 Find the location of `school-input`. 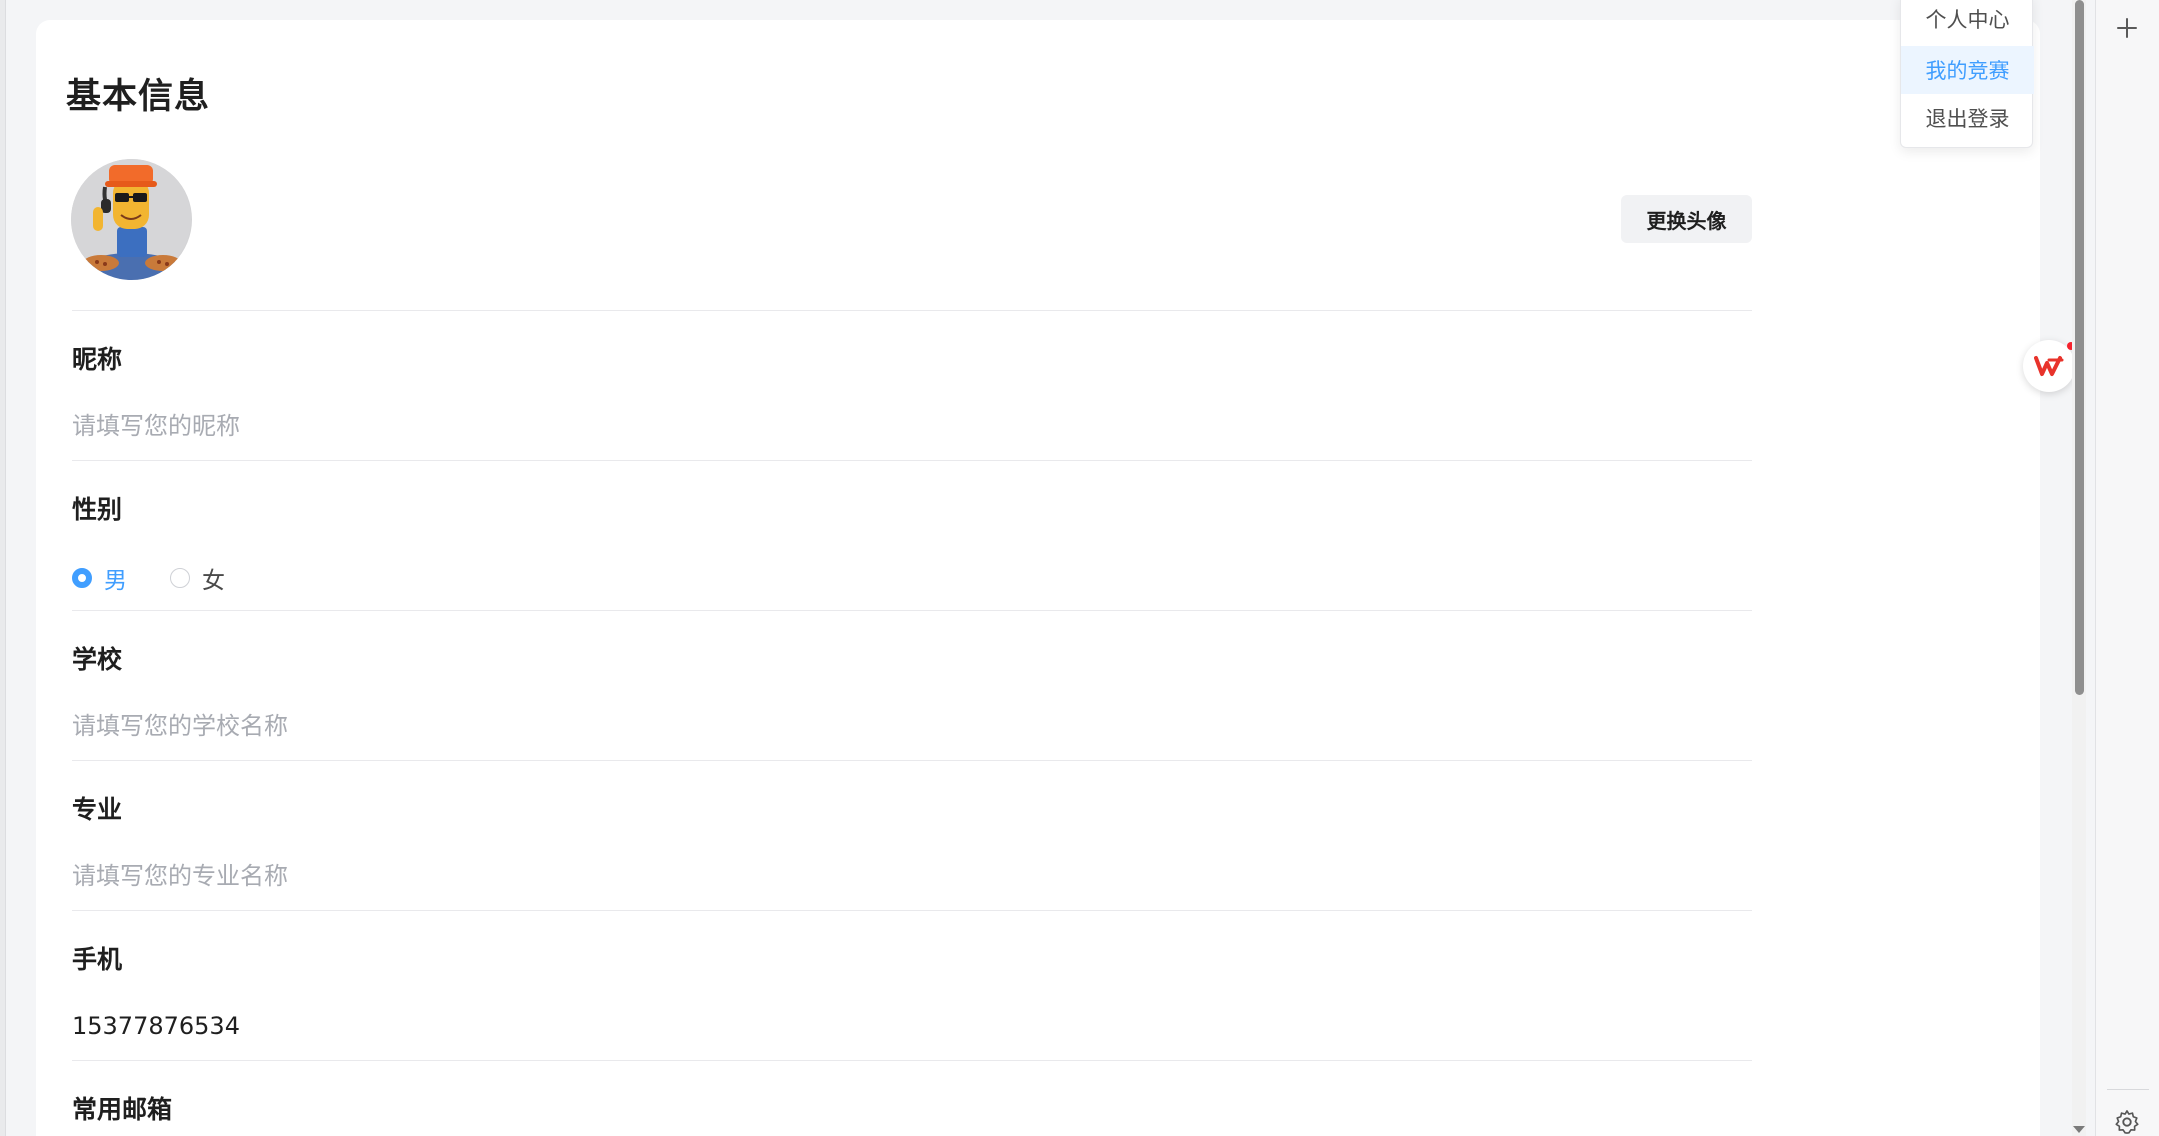

school-input is located at coordinates (912, 726).